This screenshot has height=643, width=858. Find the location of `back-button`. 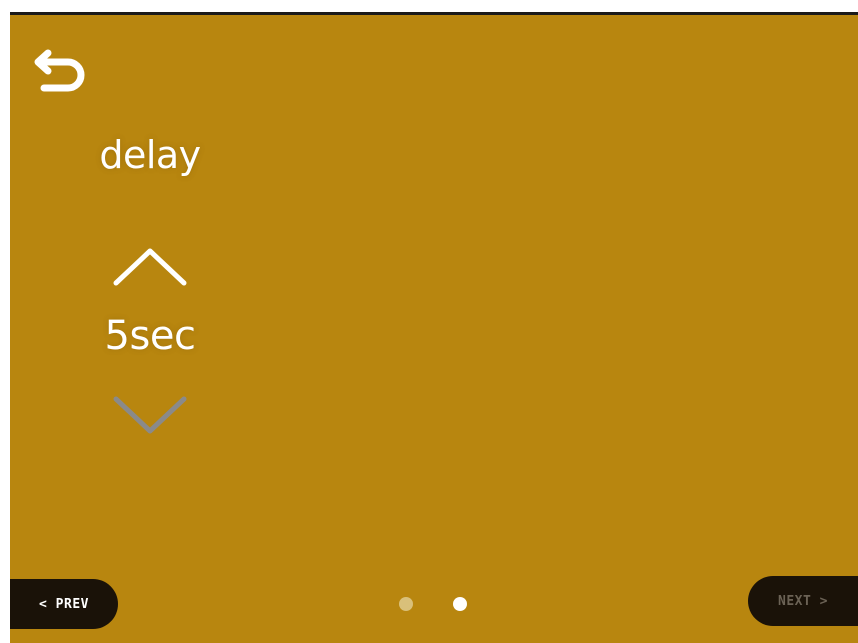

back-button is located at coordinates (64, 71).